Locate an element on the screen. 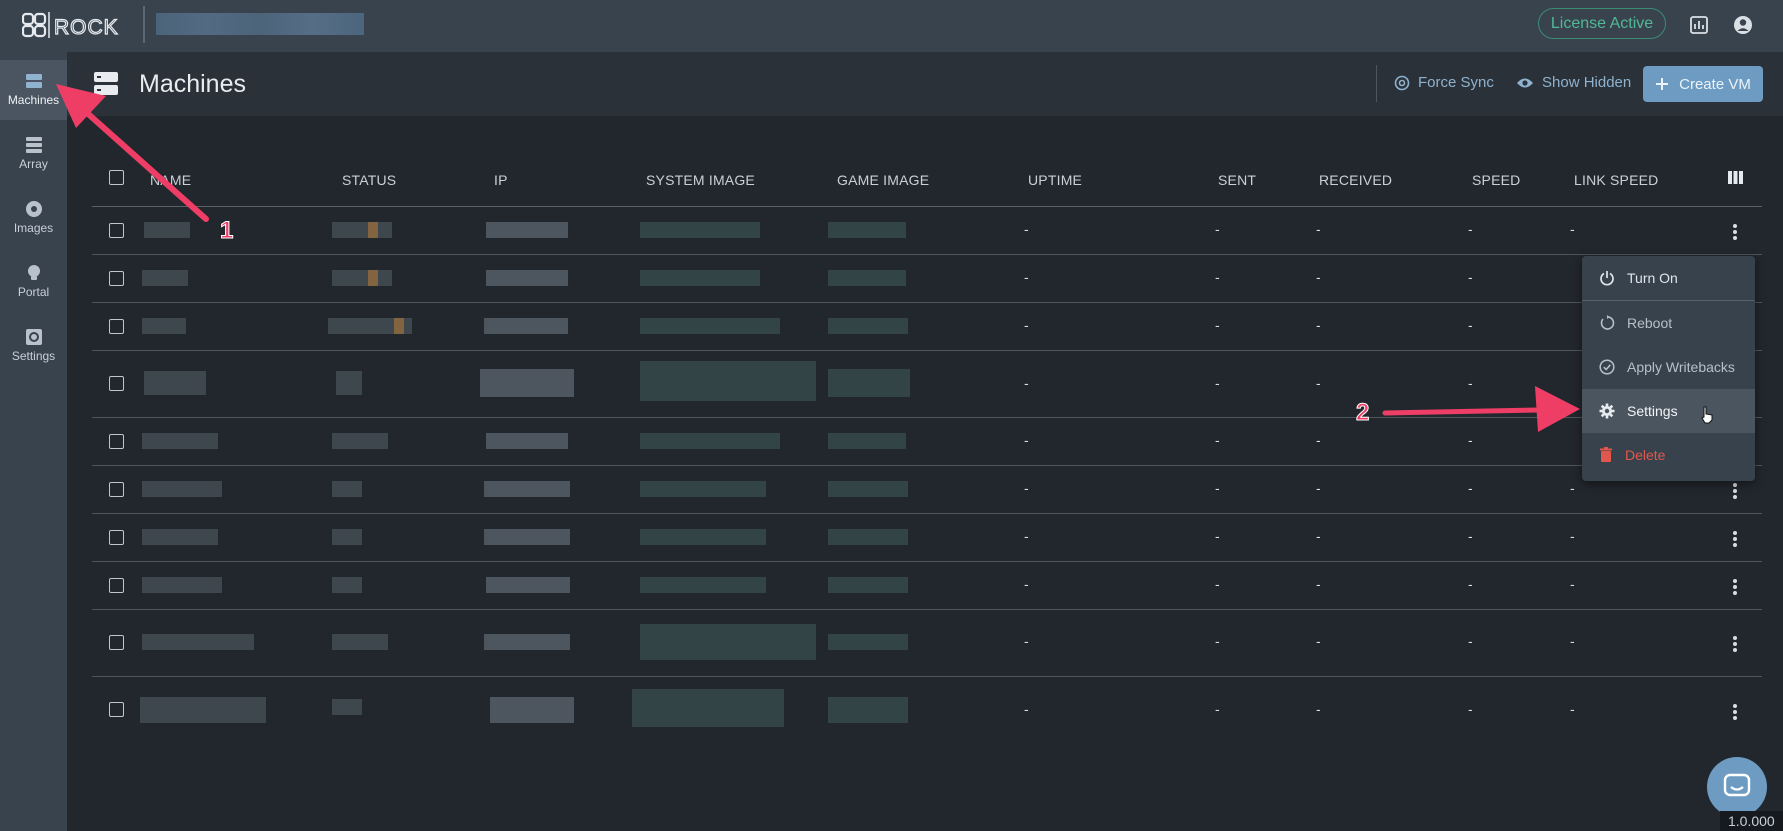 This screenshot has height=831, width=1783. show-hidden-label: Show Hidden is located at coordinates (1587, 82).